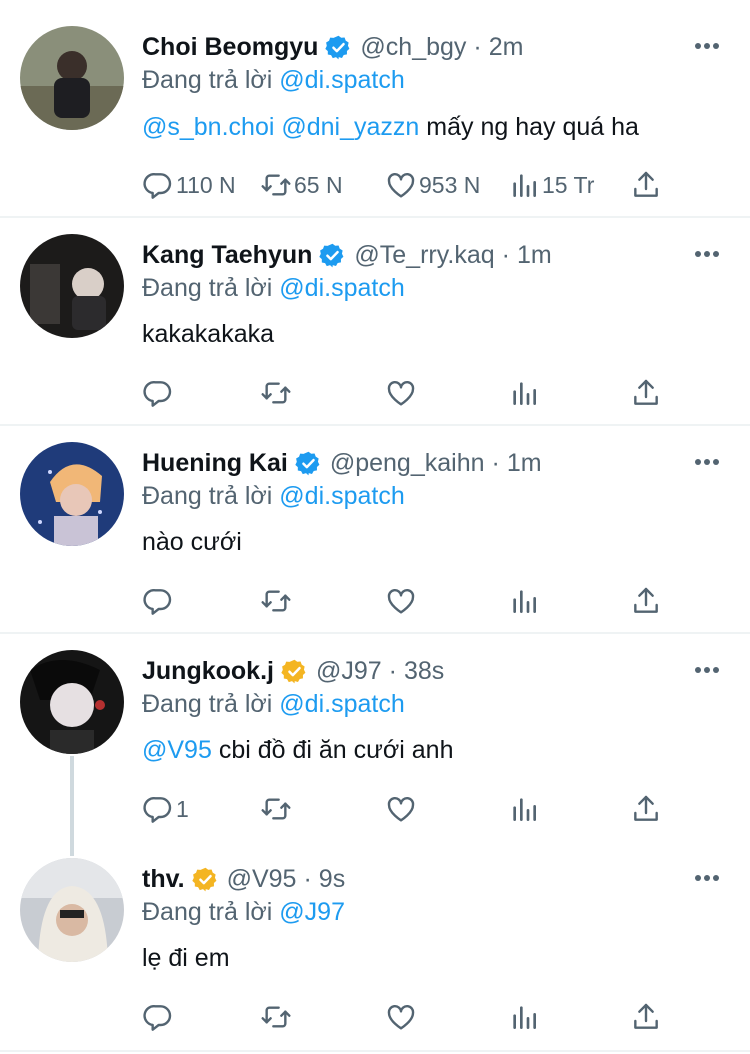  I want to click on display-name: Jungkook.j, so click(208, 671).